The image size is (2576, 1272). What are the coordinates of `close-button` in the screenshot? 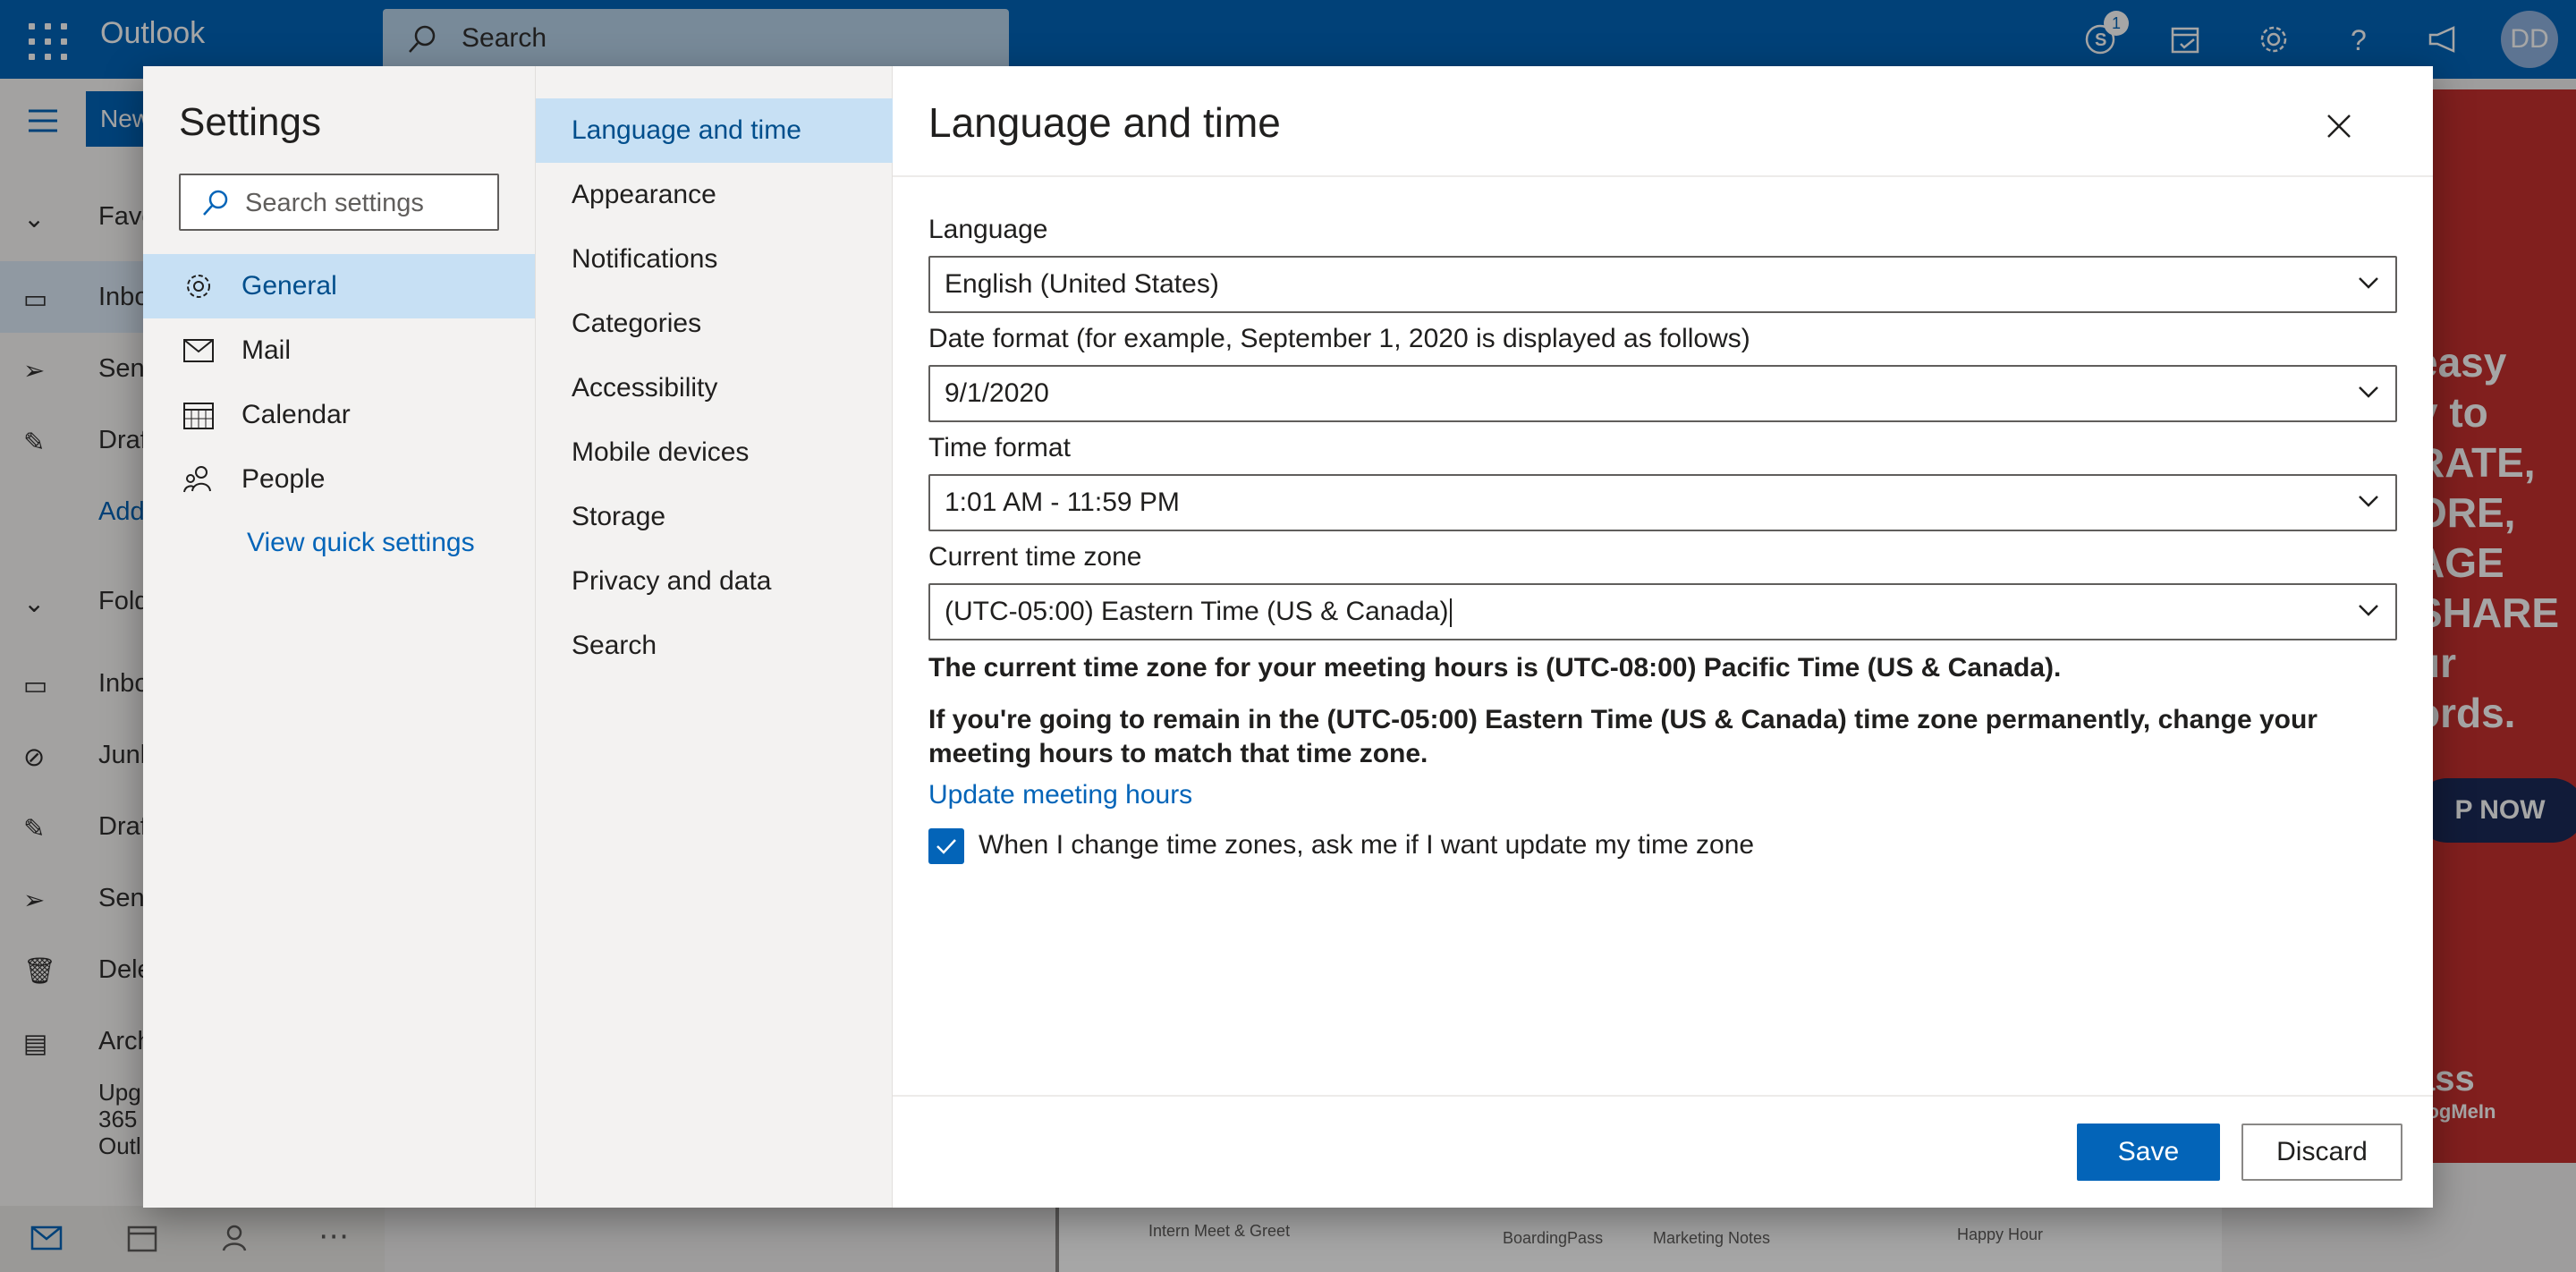 It's located at (2339, 126).